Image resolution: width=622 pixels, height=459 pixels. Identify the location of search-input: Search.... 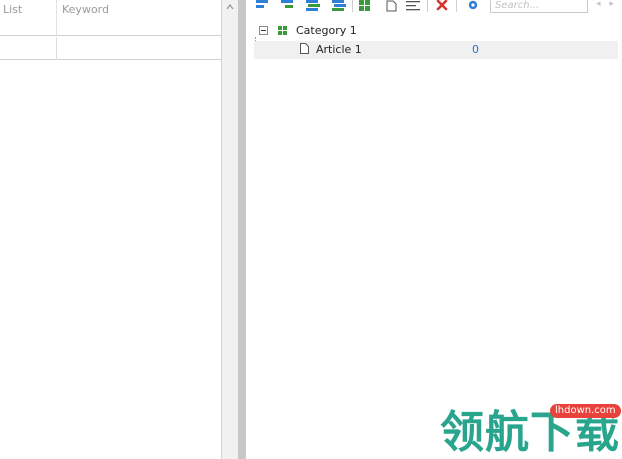
(539, 6).